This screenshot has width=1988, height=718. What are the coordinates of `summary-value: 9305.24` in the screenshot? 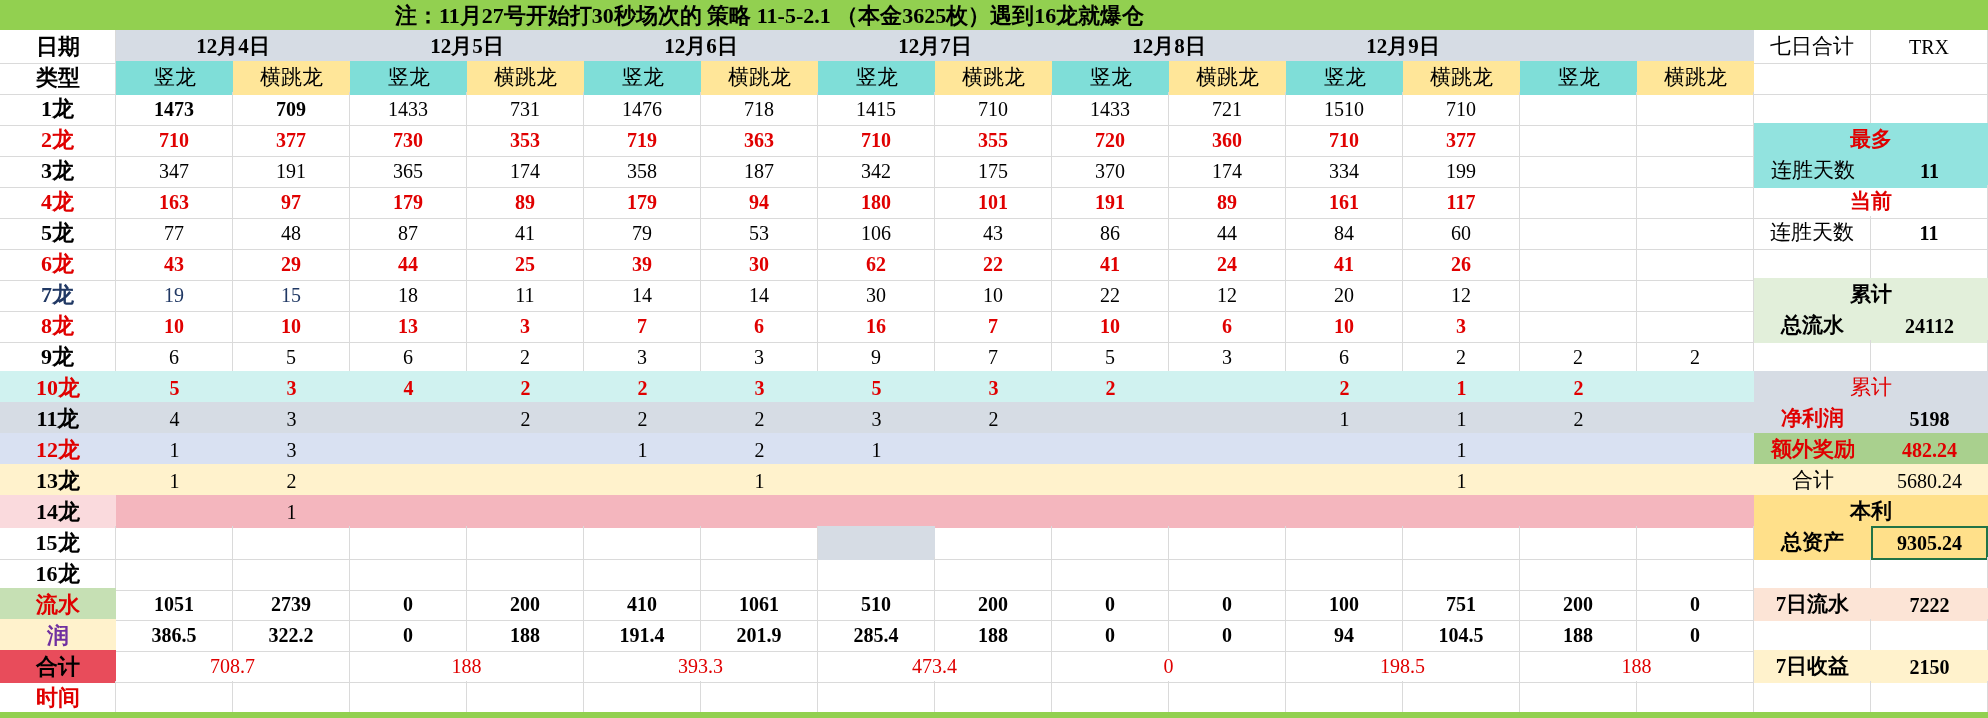 It's located at (1929, 543).